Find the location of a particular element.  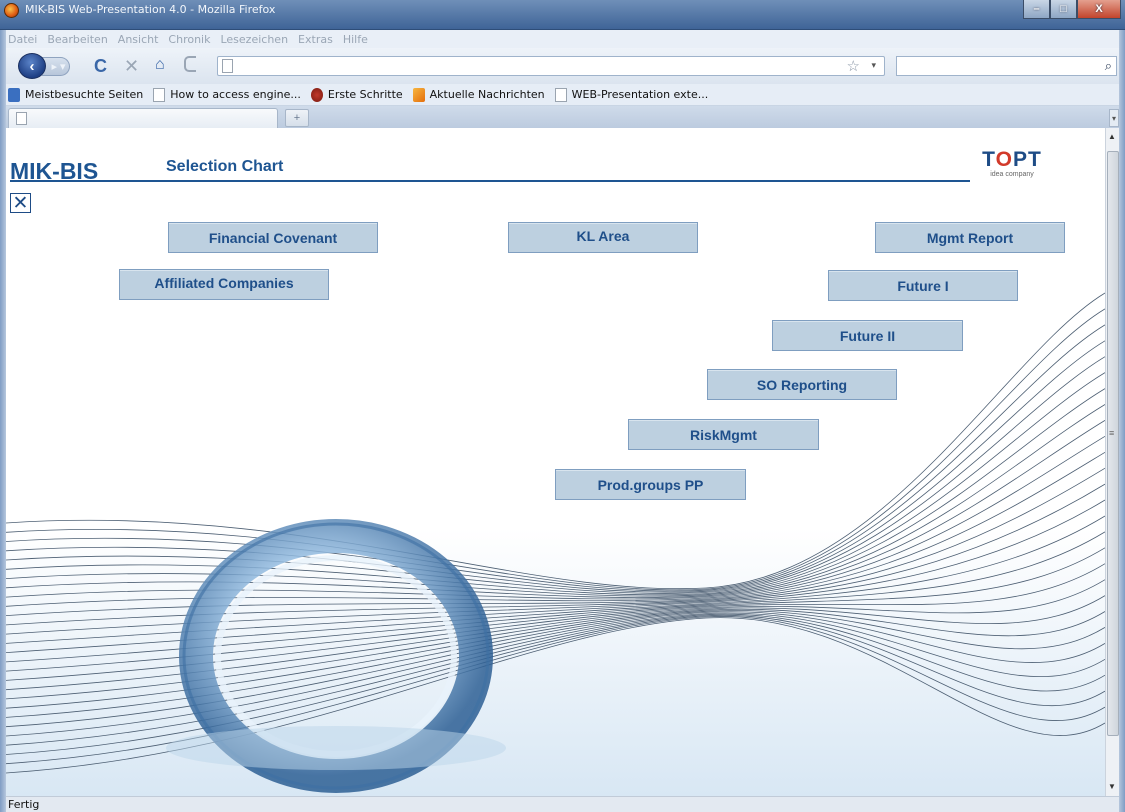

scrollbar-thumb is located at coordinates (1113, 443).